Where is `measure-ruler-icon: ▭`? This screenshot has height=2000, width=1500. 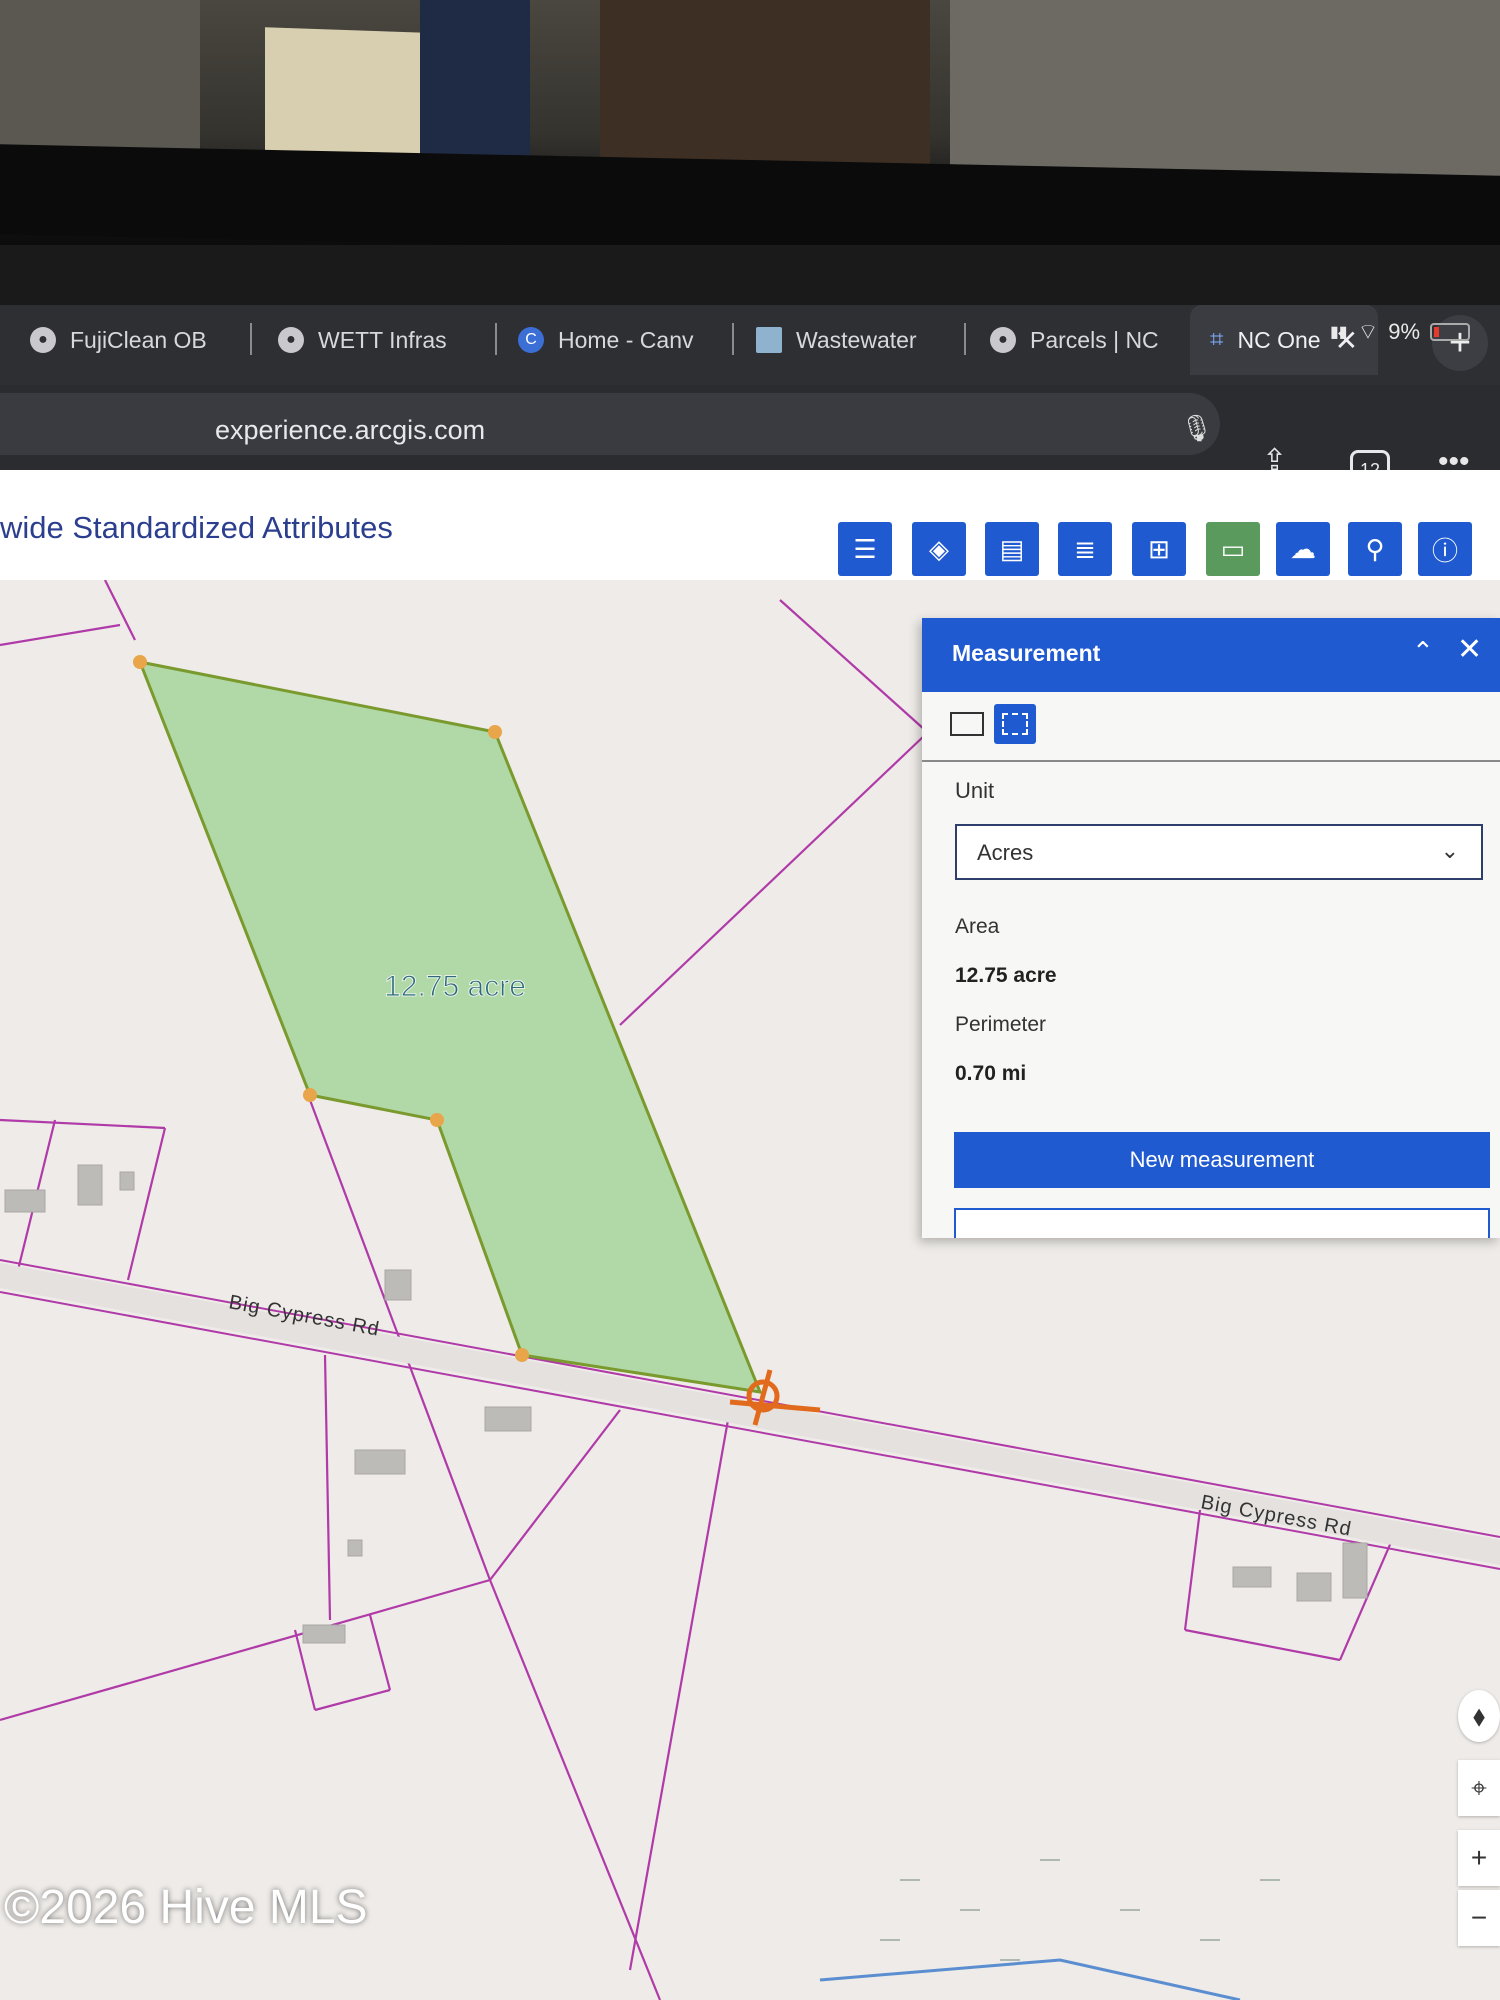 measure-ruler-icon: ▭ is located at coordinates (1233, 549).